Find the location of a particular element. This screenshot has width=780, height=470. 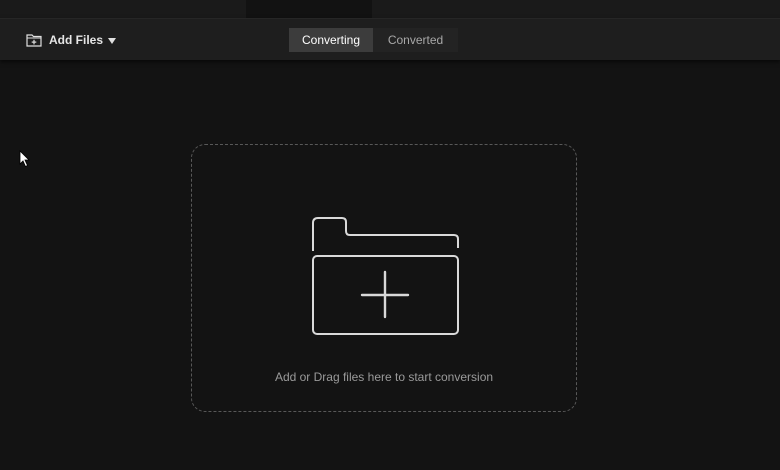

title-strip-tab is located at coordinates (309, 9).